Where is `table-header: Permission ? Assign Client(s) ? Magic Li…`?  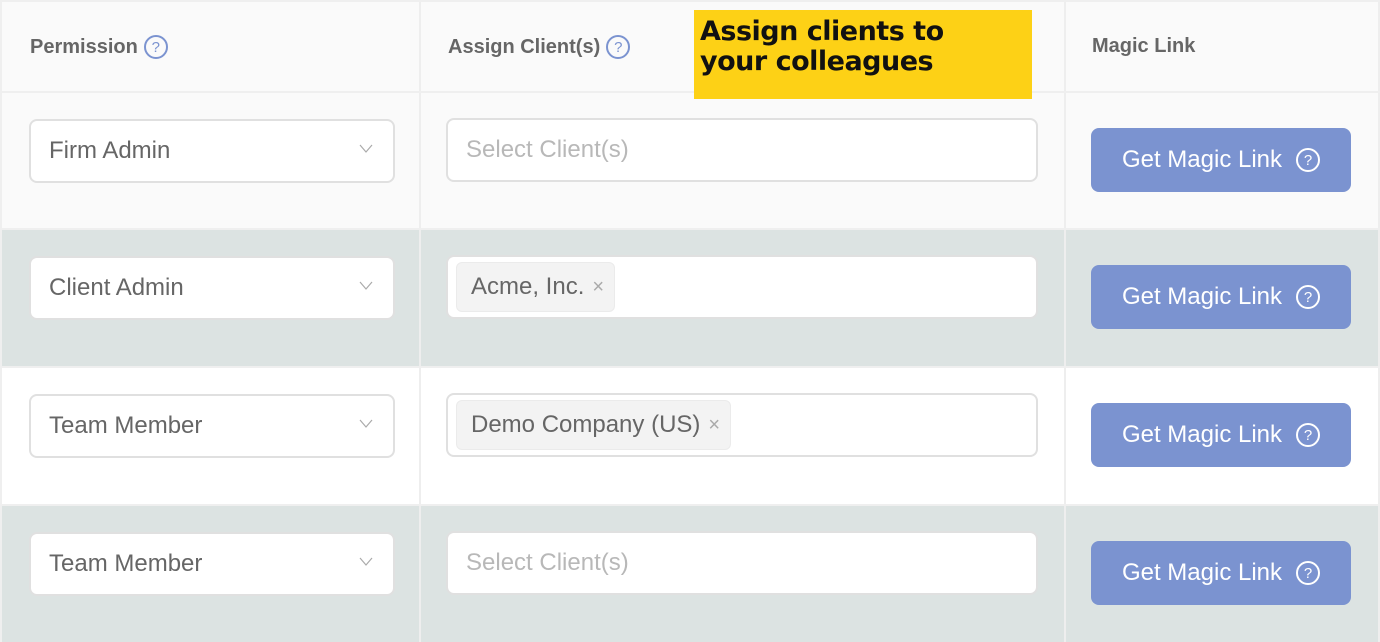
table-header: Permission ? Assign Client(s) ? Magic Li… is located at coordinates (690, 46).